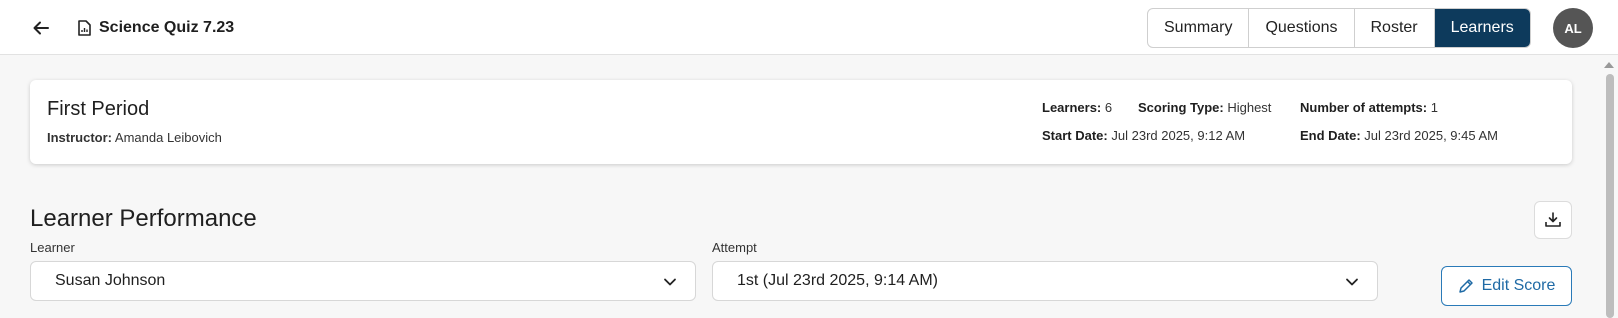 This screenshot has width=1618, height=318. Describe the element at coordinates (1482, 28) in the screenshot. I see `tab-learners: Learners` at that location.